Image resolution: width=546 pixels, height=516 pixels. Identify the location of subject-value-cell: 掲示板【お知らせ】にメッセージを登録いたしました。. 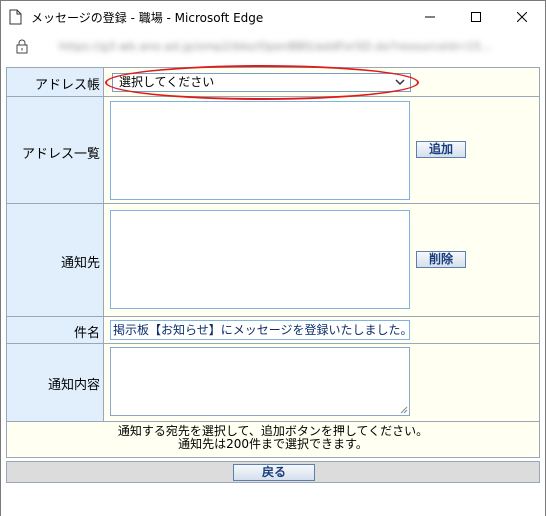
(321, 330).